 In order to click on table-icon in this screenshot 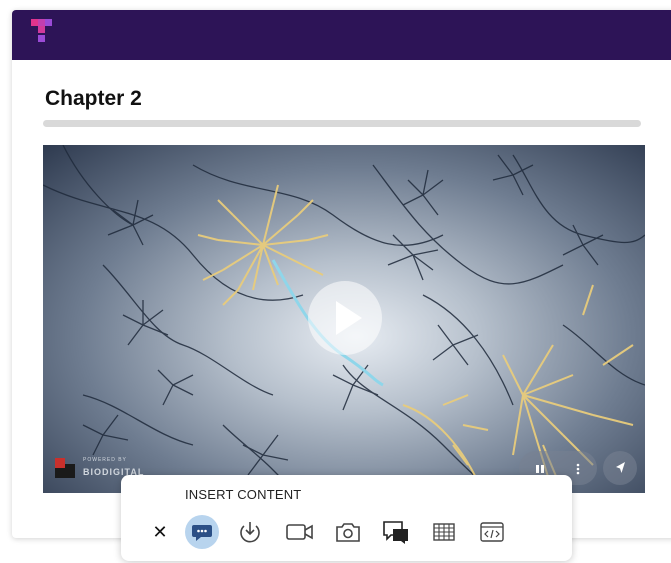, I will do `click(444, 532)`.